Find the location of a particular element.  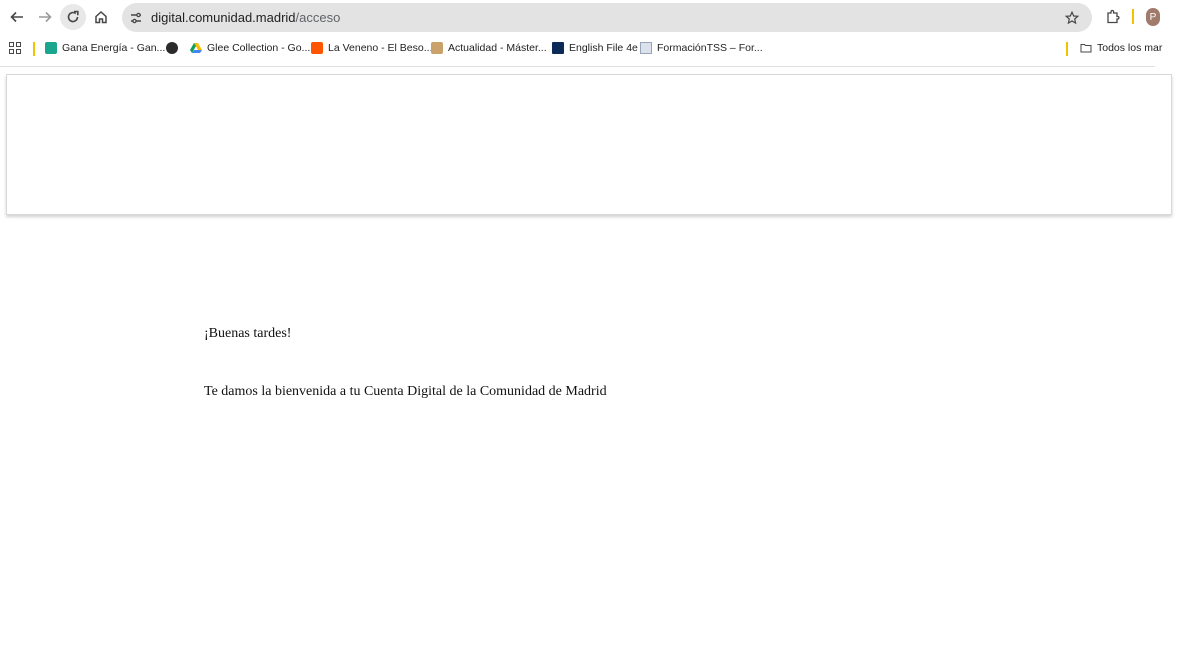

toolbar-divider is located at coordinates (577, 66).